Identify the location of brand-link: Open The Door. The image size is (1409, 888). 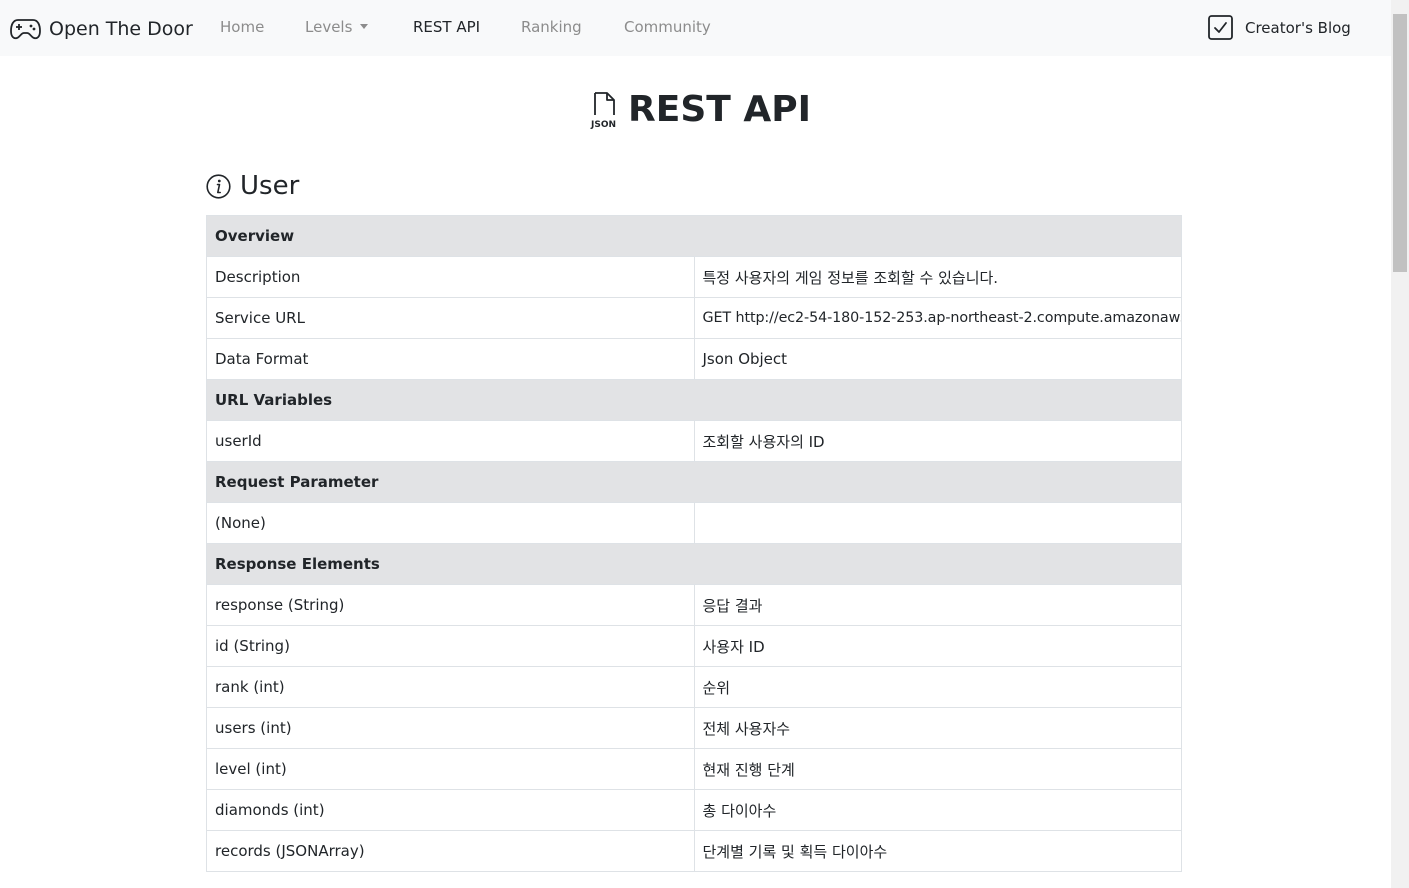
(101, 28).